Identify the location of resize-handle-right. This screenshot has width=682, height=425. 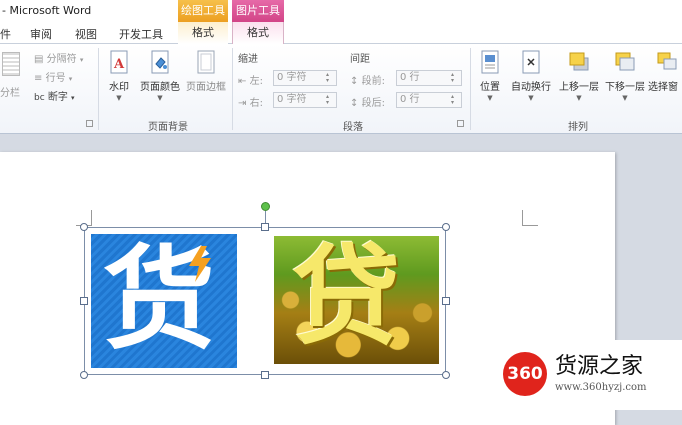
(446, 301).